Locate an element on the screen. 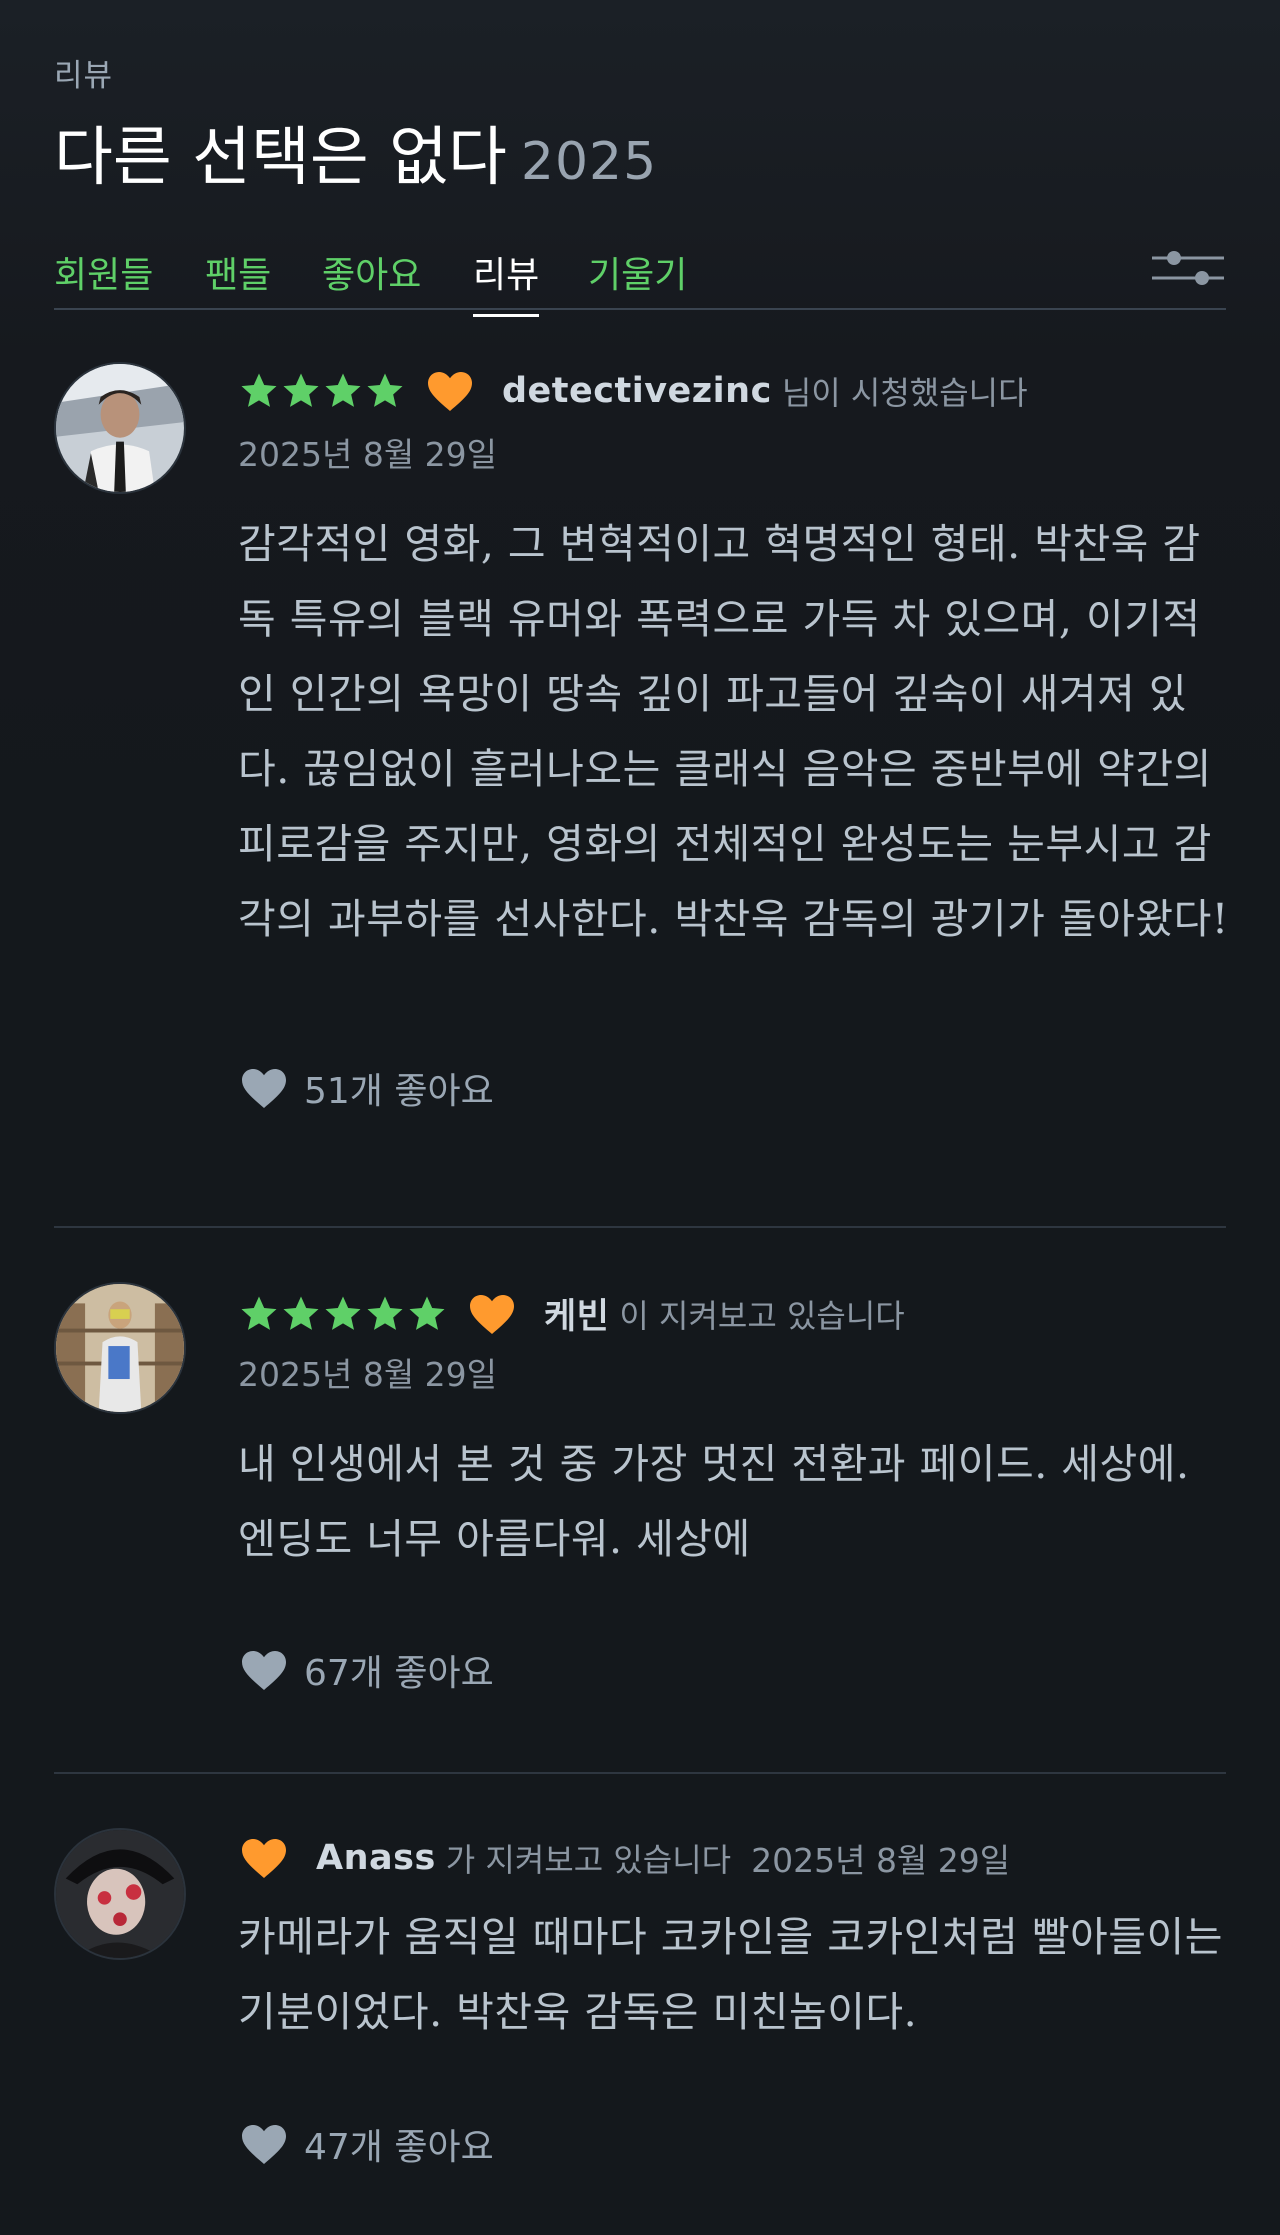 This screenshot has width=1280, height=2235. tab-fans: 팬들 is located at coordinates (238, 281).